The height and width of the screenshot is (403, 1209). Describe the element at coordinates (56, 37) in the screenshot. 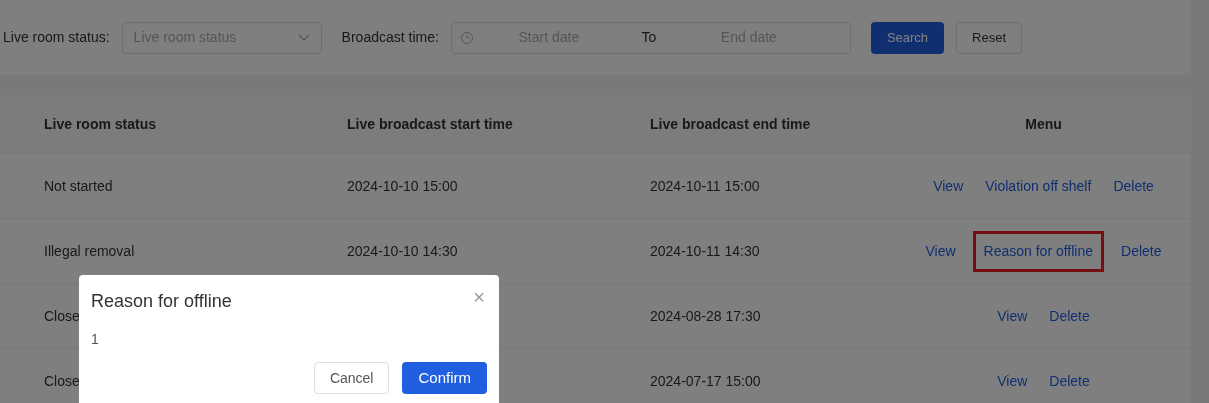

I see `field-label: Live room status:` at that location.